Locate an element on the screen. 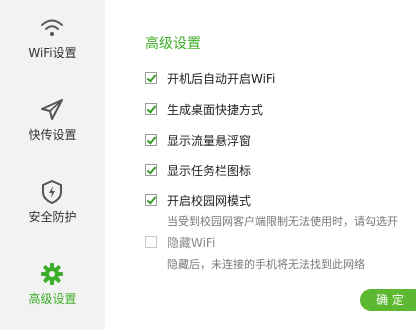 Image resolution: width=416 pixels, height=330 pixels. option-label: 显示流量悬浮窗 is located at coordinates (209, 140).